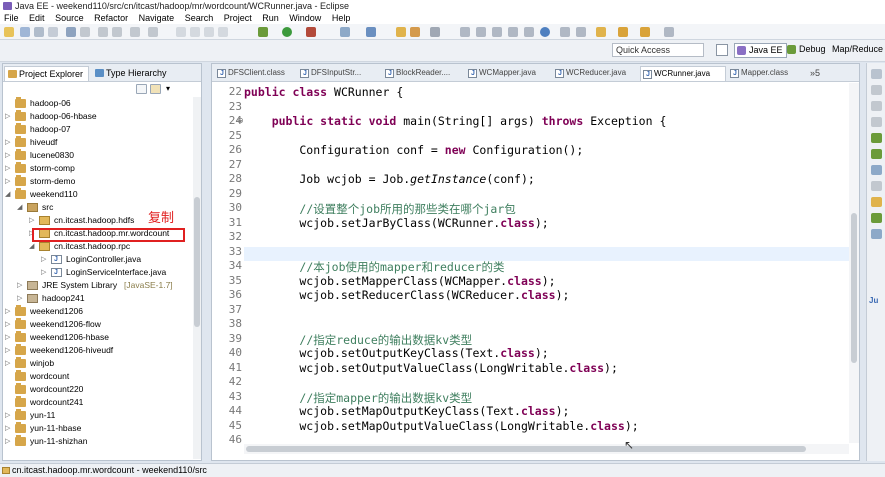 The image size is (885, 477). Describe the element at coordinates (141, 89) in the screenshot. I see `collapse-all-icon` at that location.